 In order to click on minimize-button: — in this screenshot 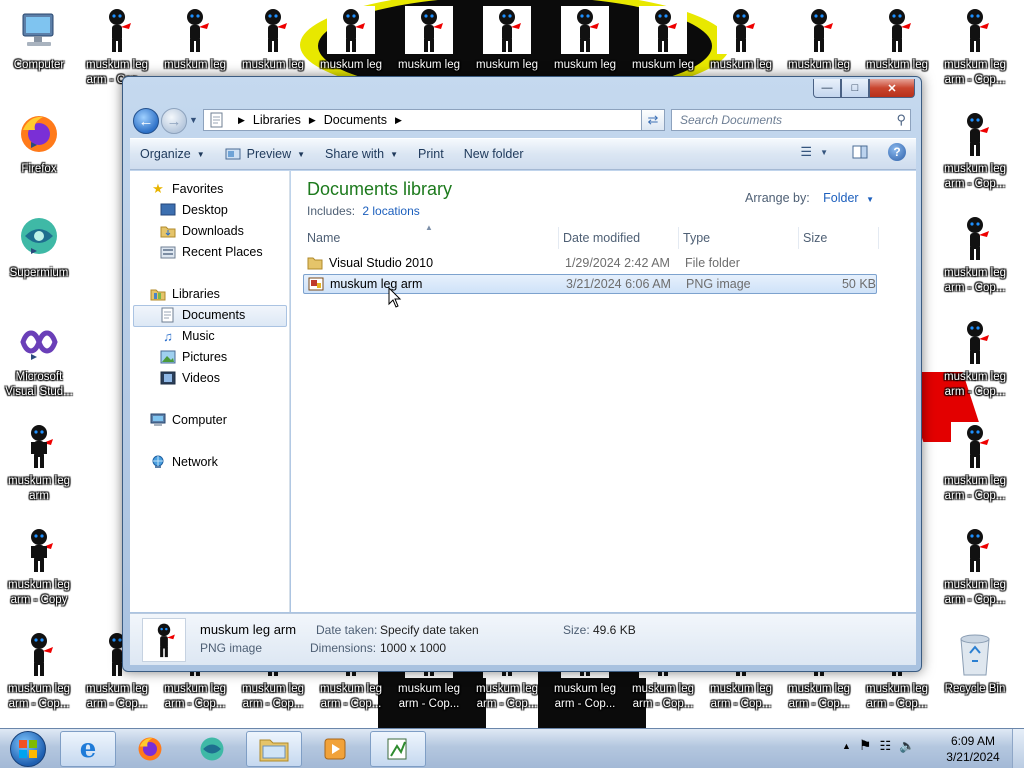, I will do `click(827, 88)`.